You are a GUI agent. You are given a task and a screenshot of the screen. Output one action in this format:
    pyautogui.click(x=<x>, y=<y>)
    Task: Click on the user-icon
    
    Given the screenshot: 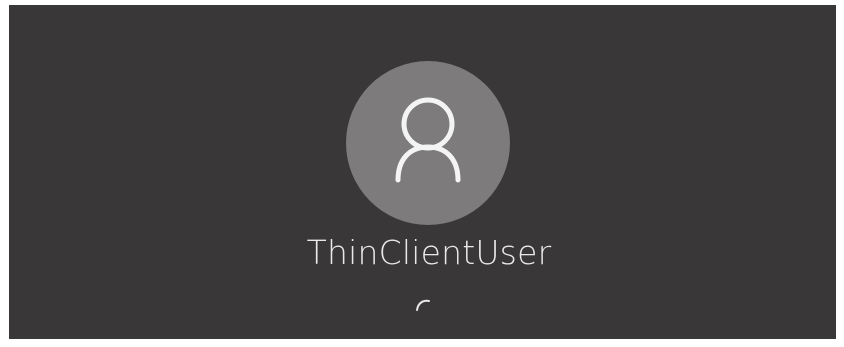 What is the action you would take?
    pyautogui.click(x=428, y=140)
    